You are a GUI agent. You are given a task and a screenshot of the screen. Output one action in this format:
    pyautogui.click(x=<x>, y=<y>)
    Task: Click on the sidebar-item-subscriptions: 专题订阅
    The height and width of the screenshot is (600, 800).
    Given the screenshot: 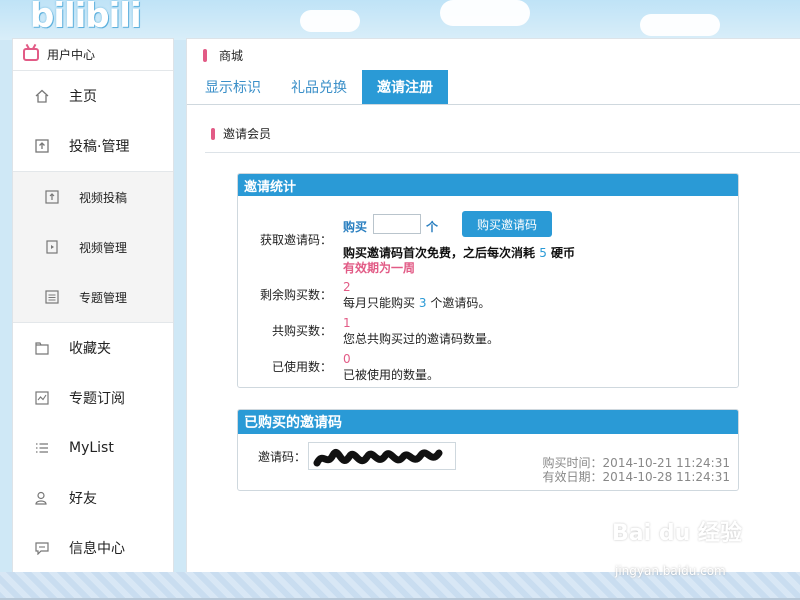 What is the action you would take?
    pyautogui.click(x=93, y=398)
    